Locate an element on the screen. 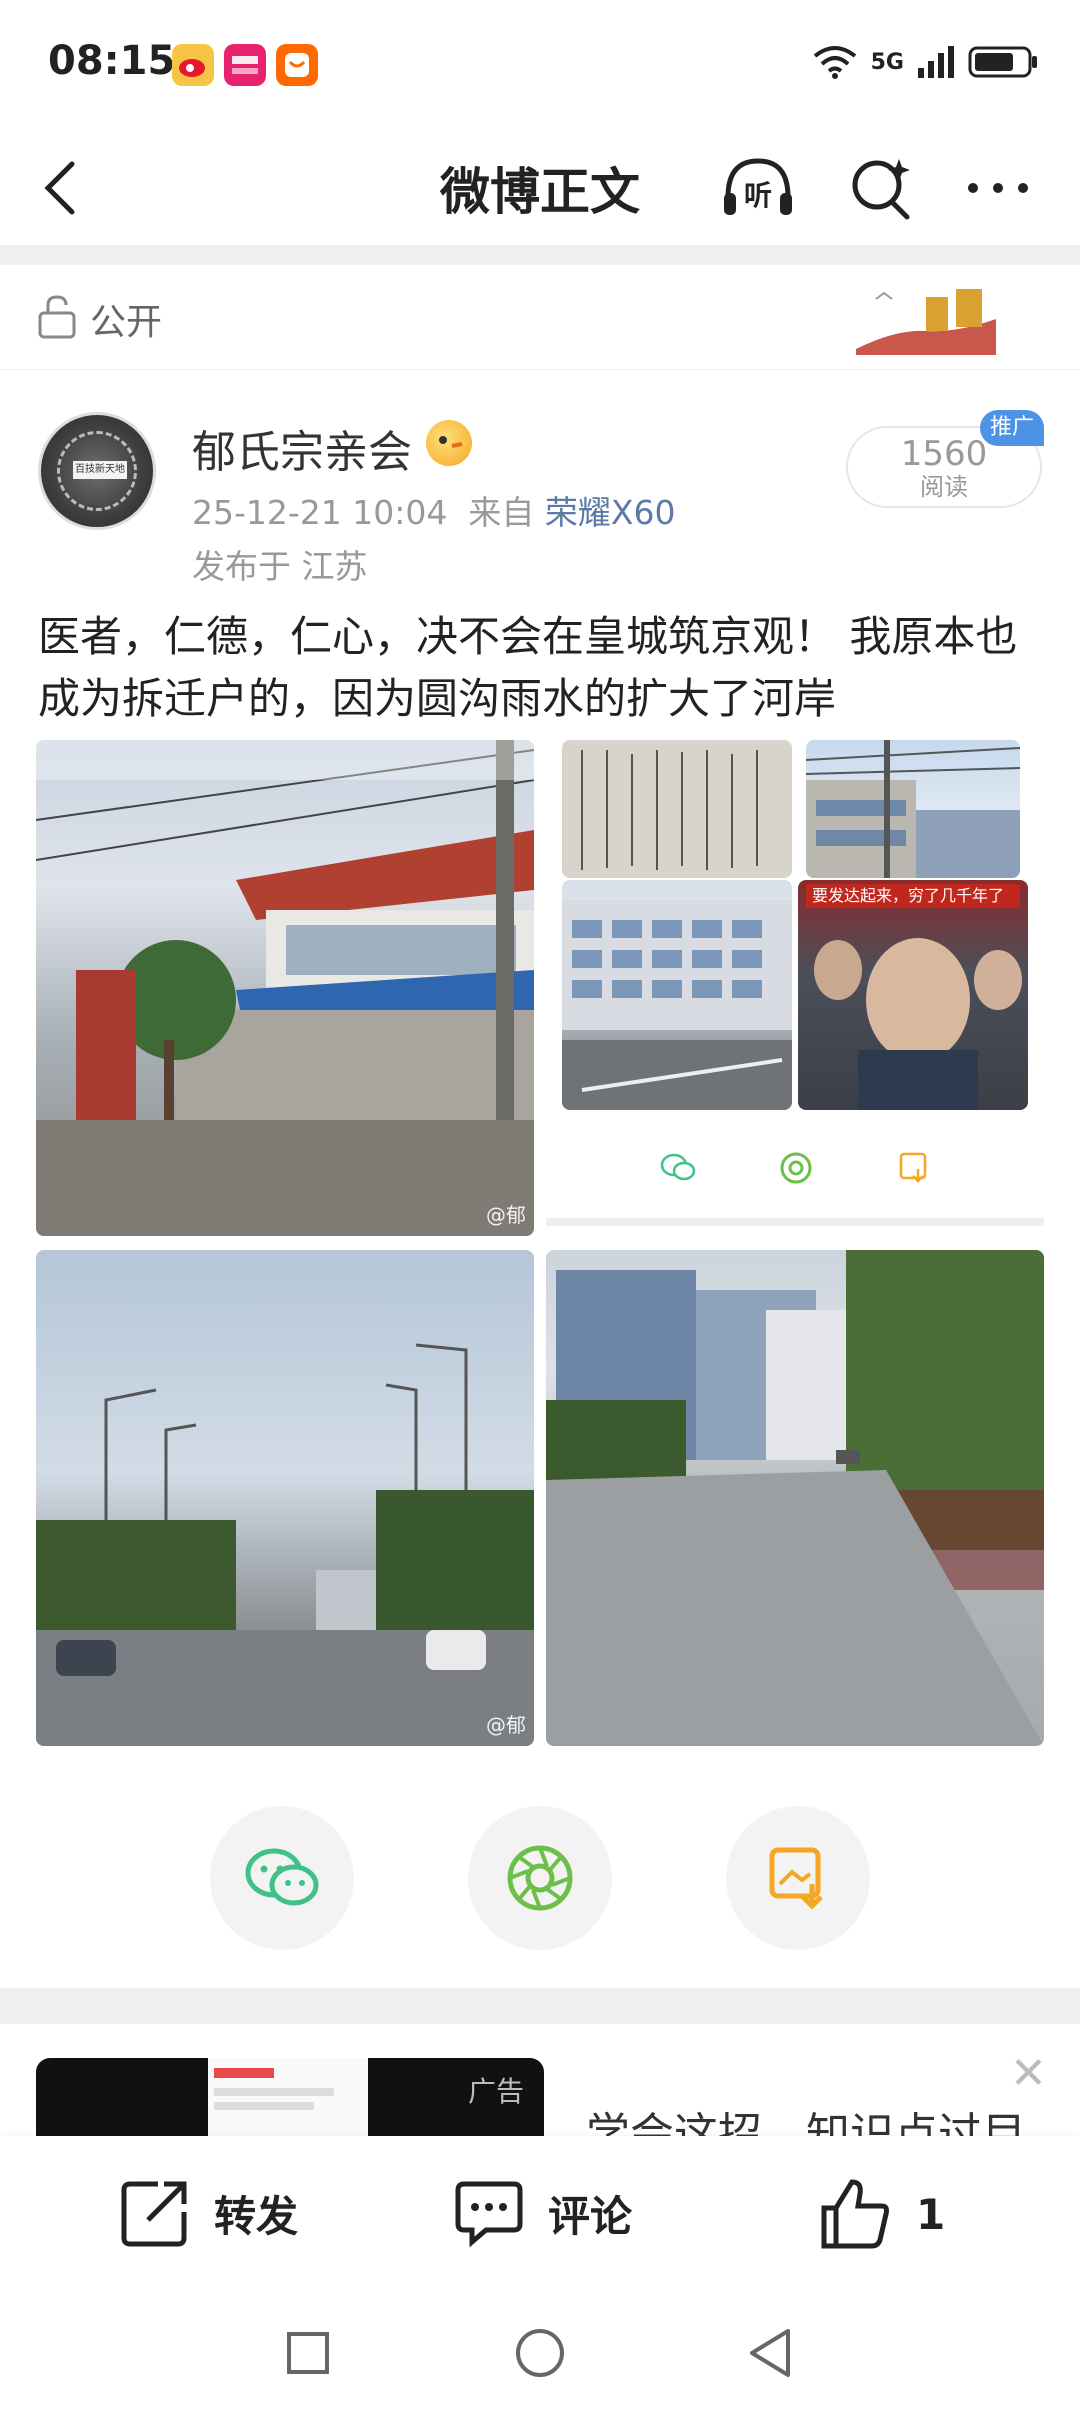 Image resolution: width=1080 pixels, height=2412 pixels. post-device: 荣耀X60 is located at coordinates (610, 512).